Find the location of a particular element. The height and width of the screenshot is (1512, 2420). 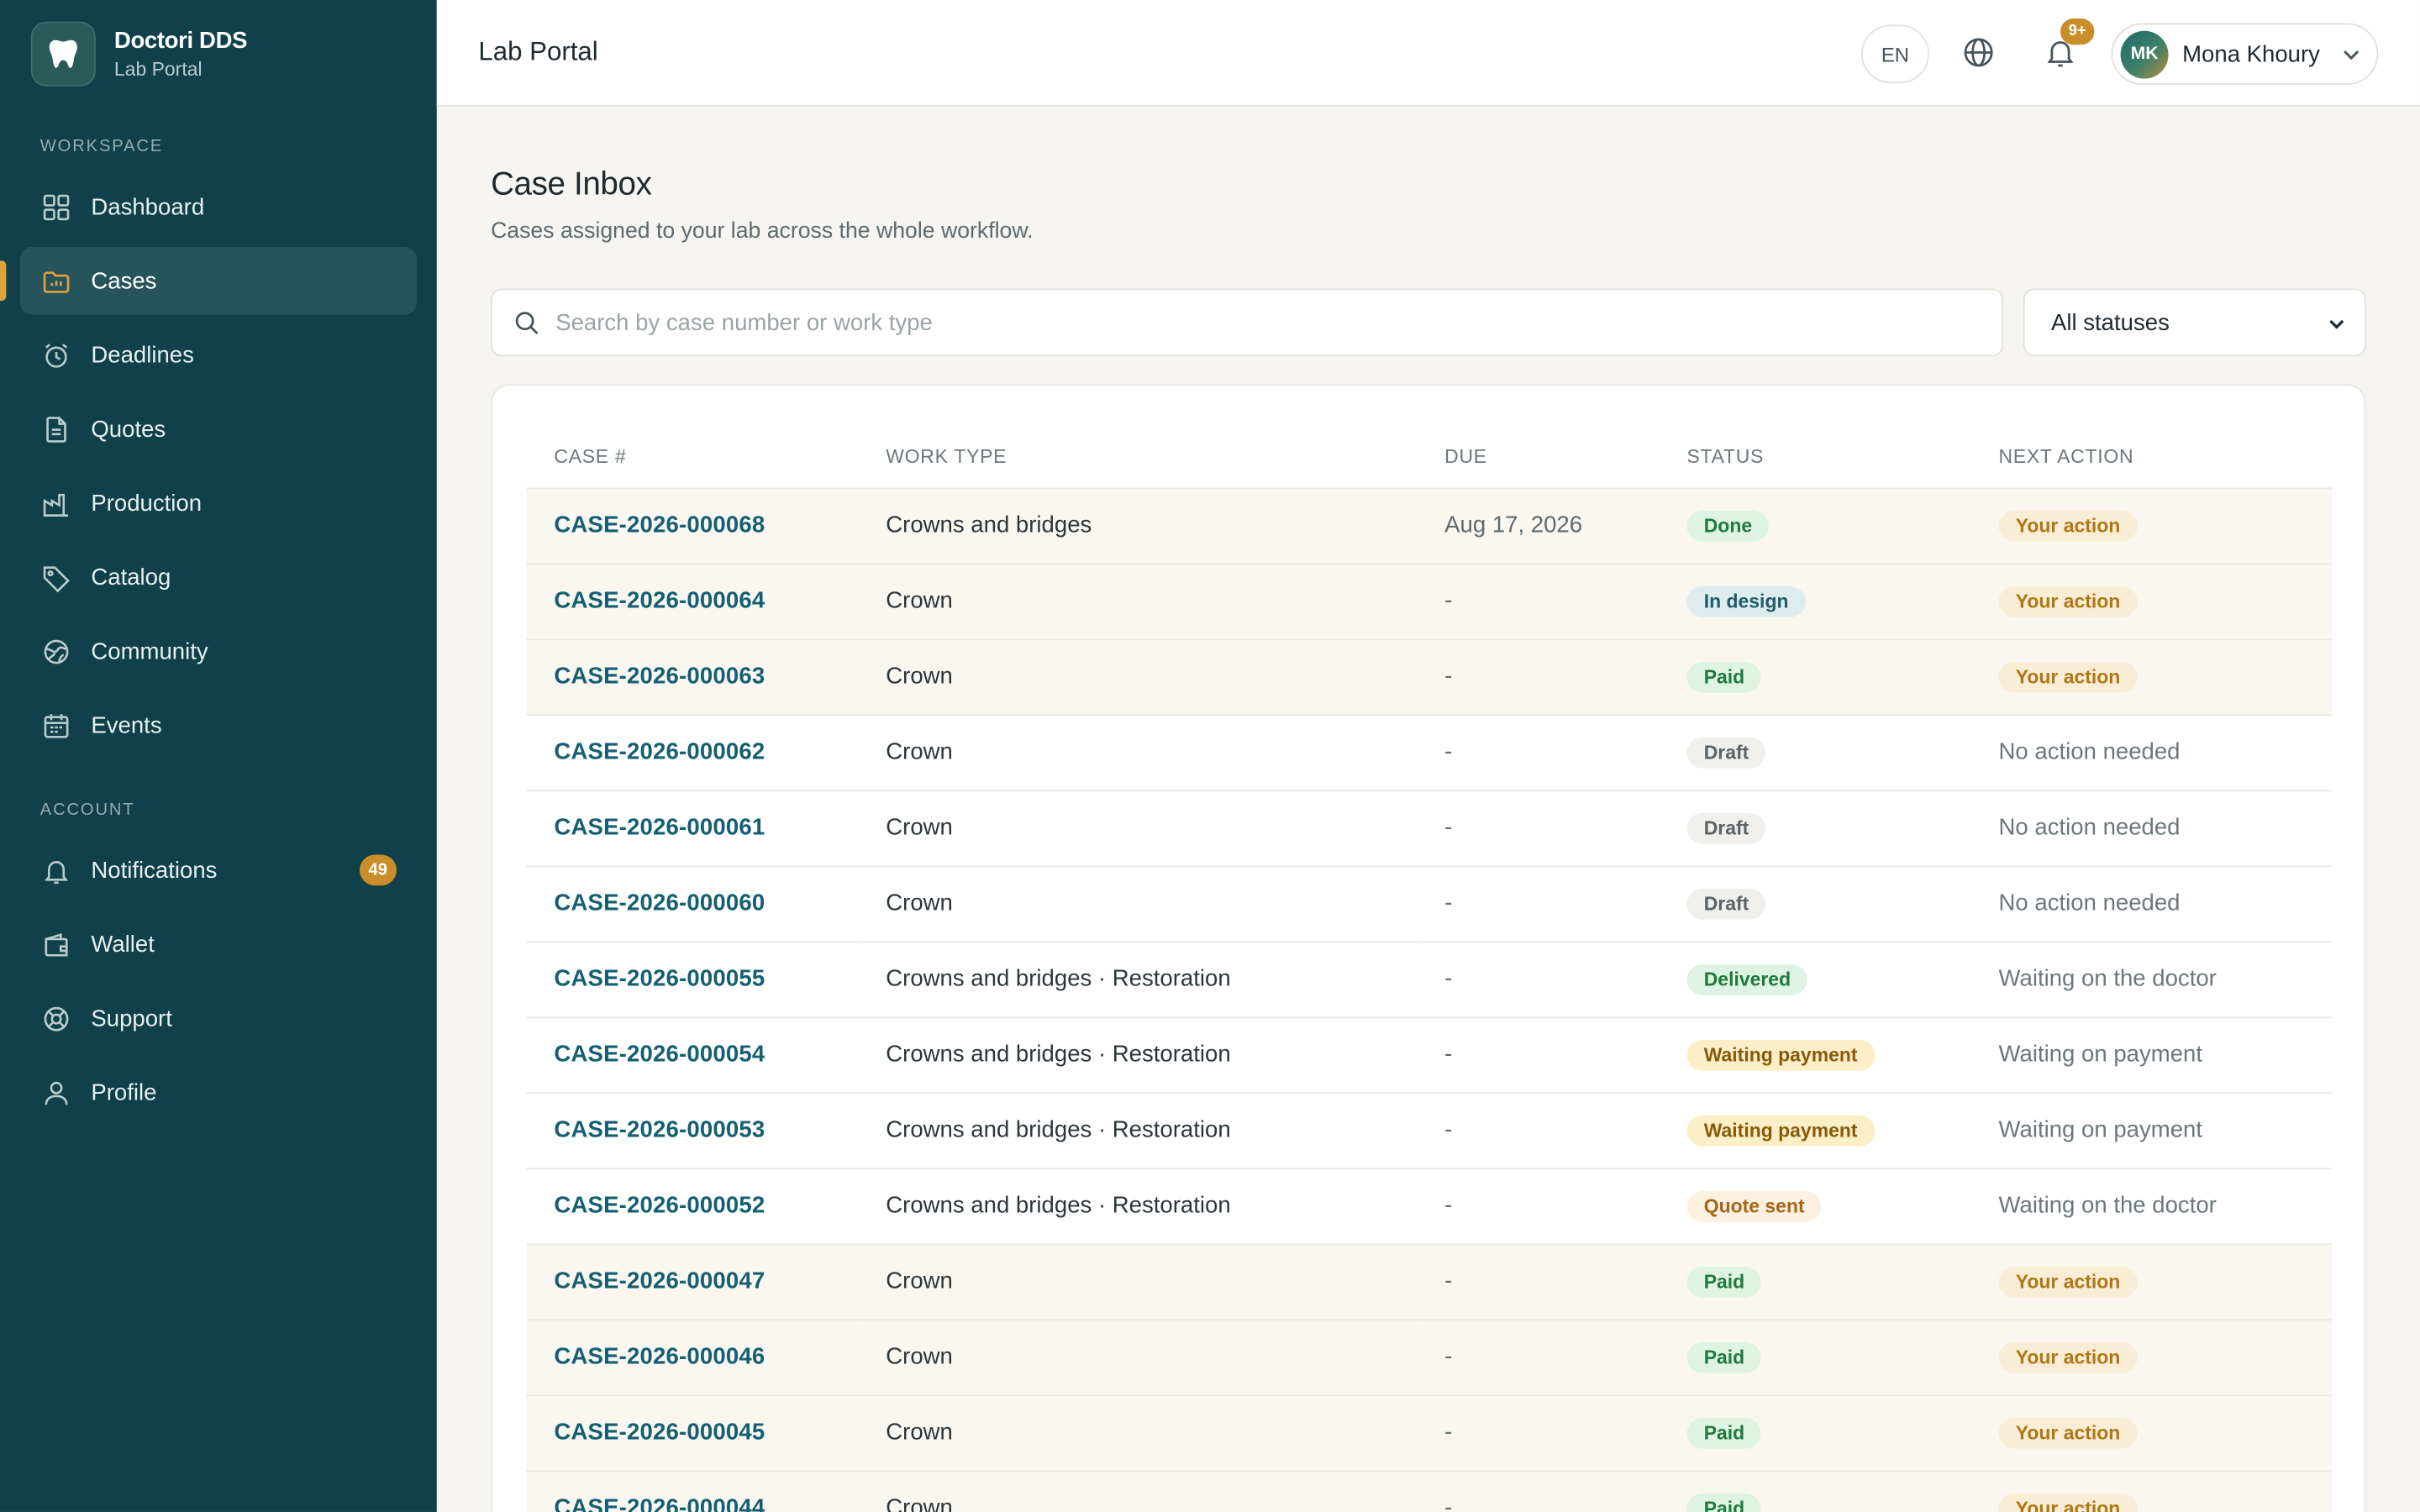

sidebar-item-dashboard: Dashboard is located at coordinates (218, 207).